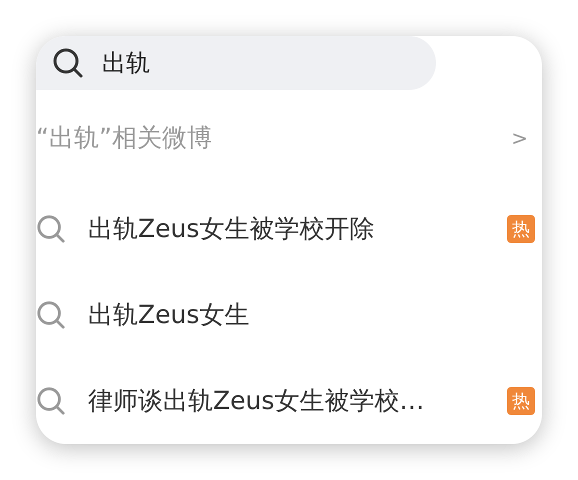 This screenshot has width=578, height=480. Describe the element at coordinates (124, 138) in the screenshot. I see `related-posts-label: “出轨”相关微博` at that location.